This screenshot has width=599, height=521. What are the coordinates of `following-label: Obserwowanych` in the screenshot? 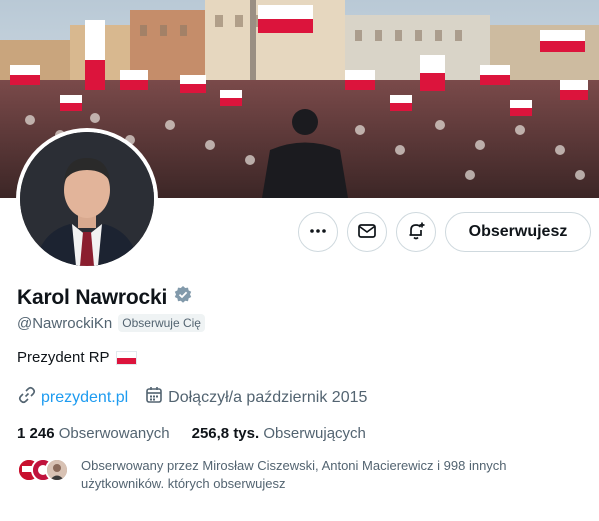 It's located at (114, 433).